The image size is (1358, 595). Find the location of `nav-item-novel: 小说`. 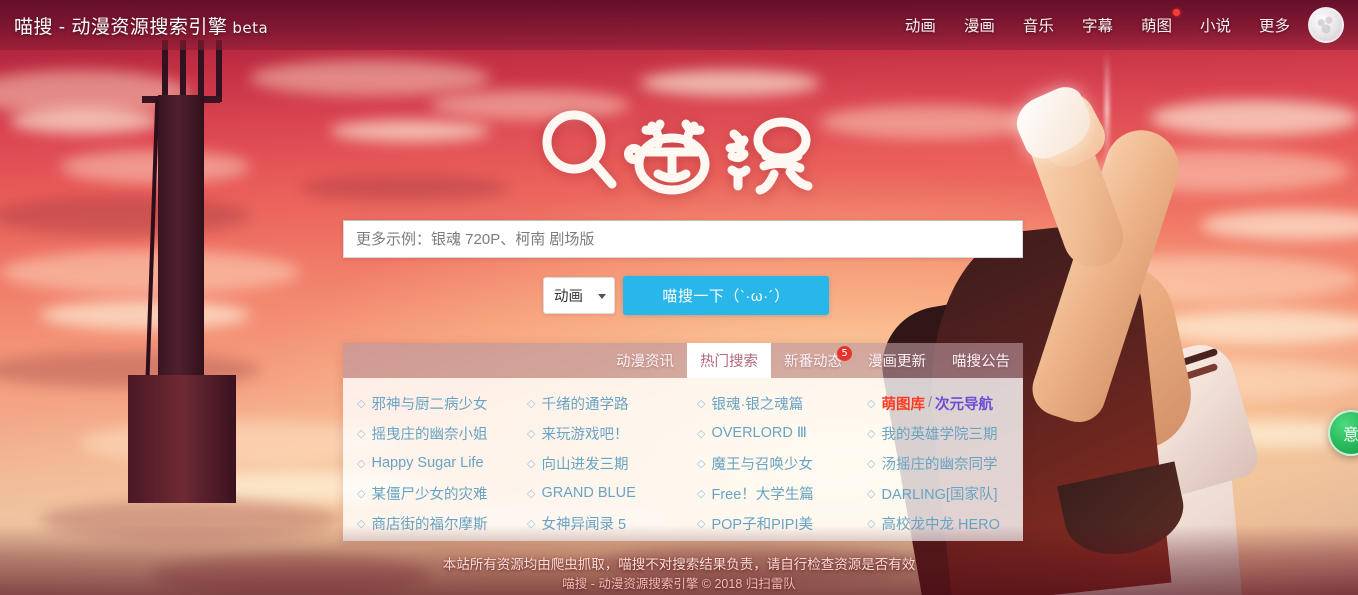

nav-item-novel: 小说 is located at coordinates (1215, 25).